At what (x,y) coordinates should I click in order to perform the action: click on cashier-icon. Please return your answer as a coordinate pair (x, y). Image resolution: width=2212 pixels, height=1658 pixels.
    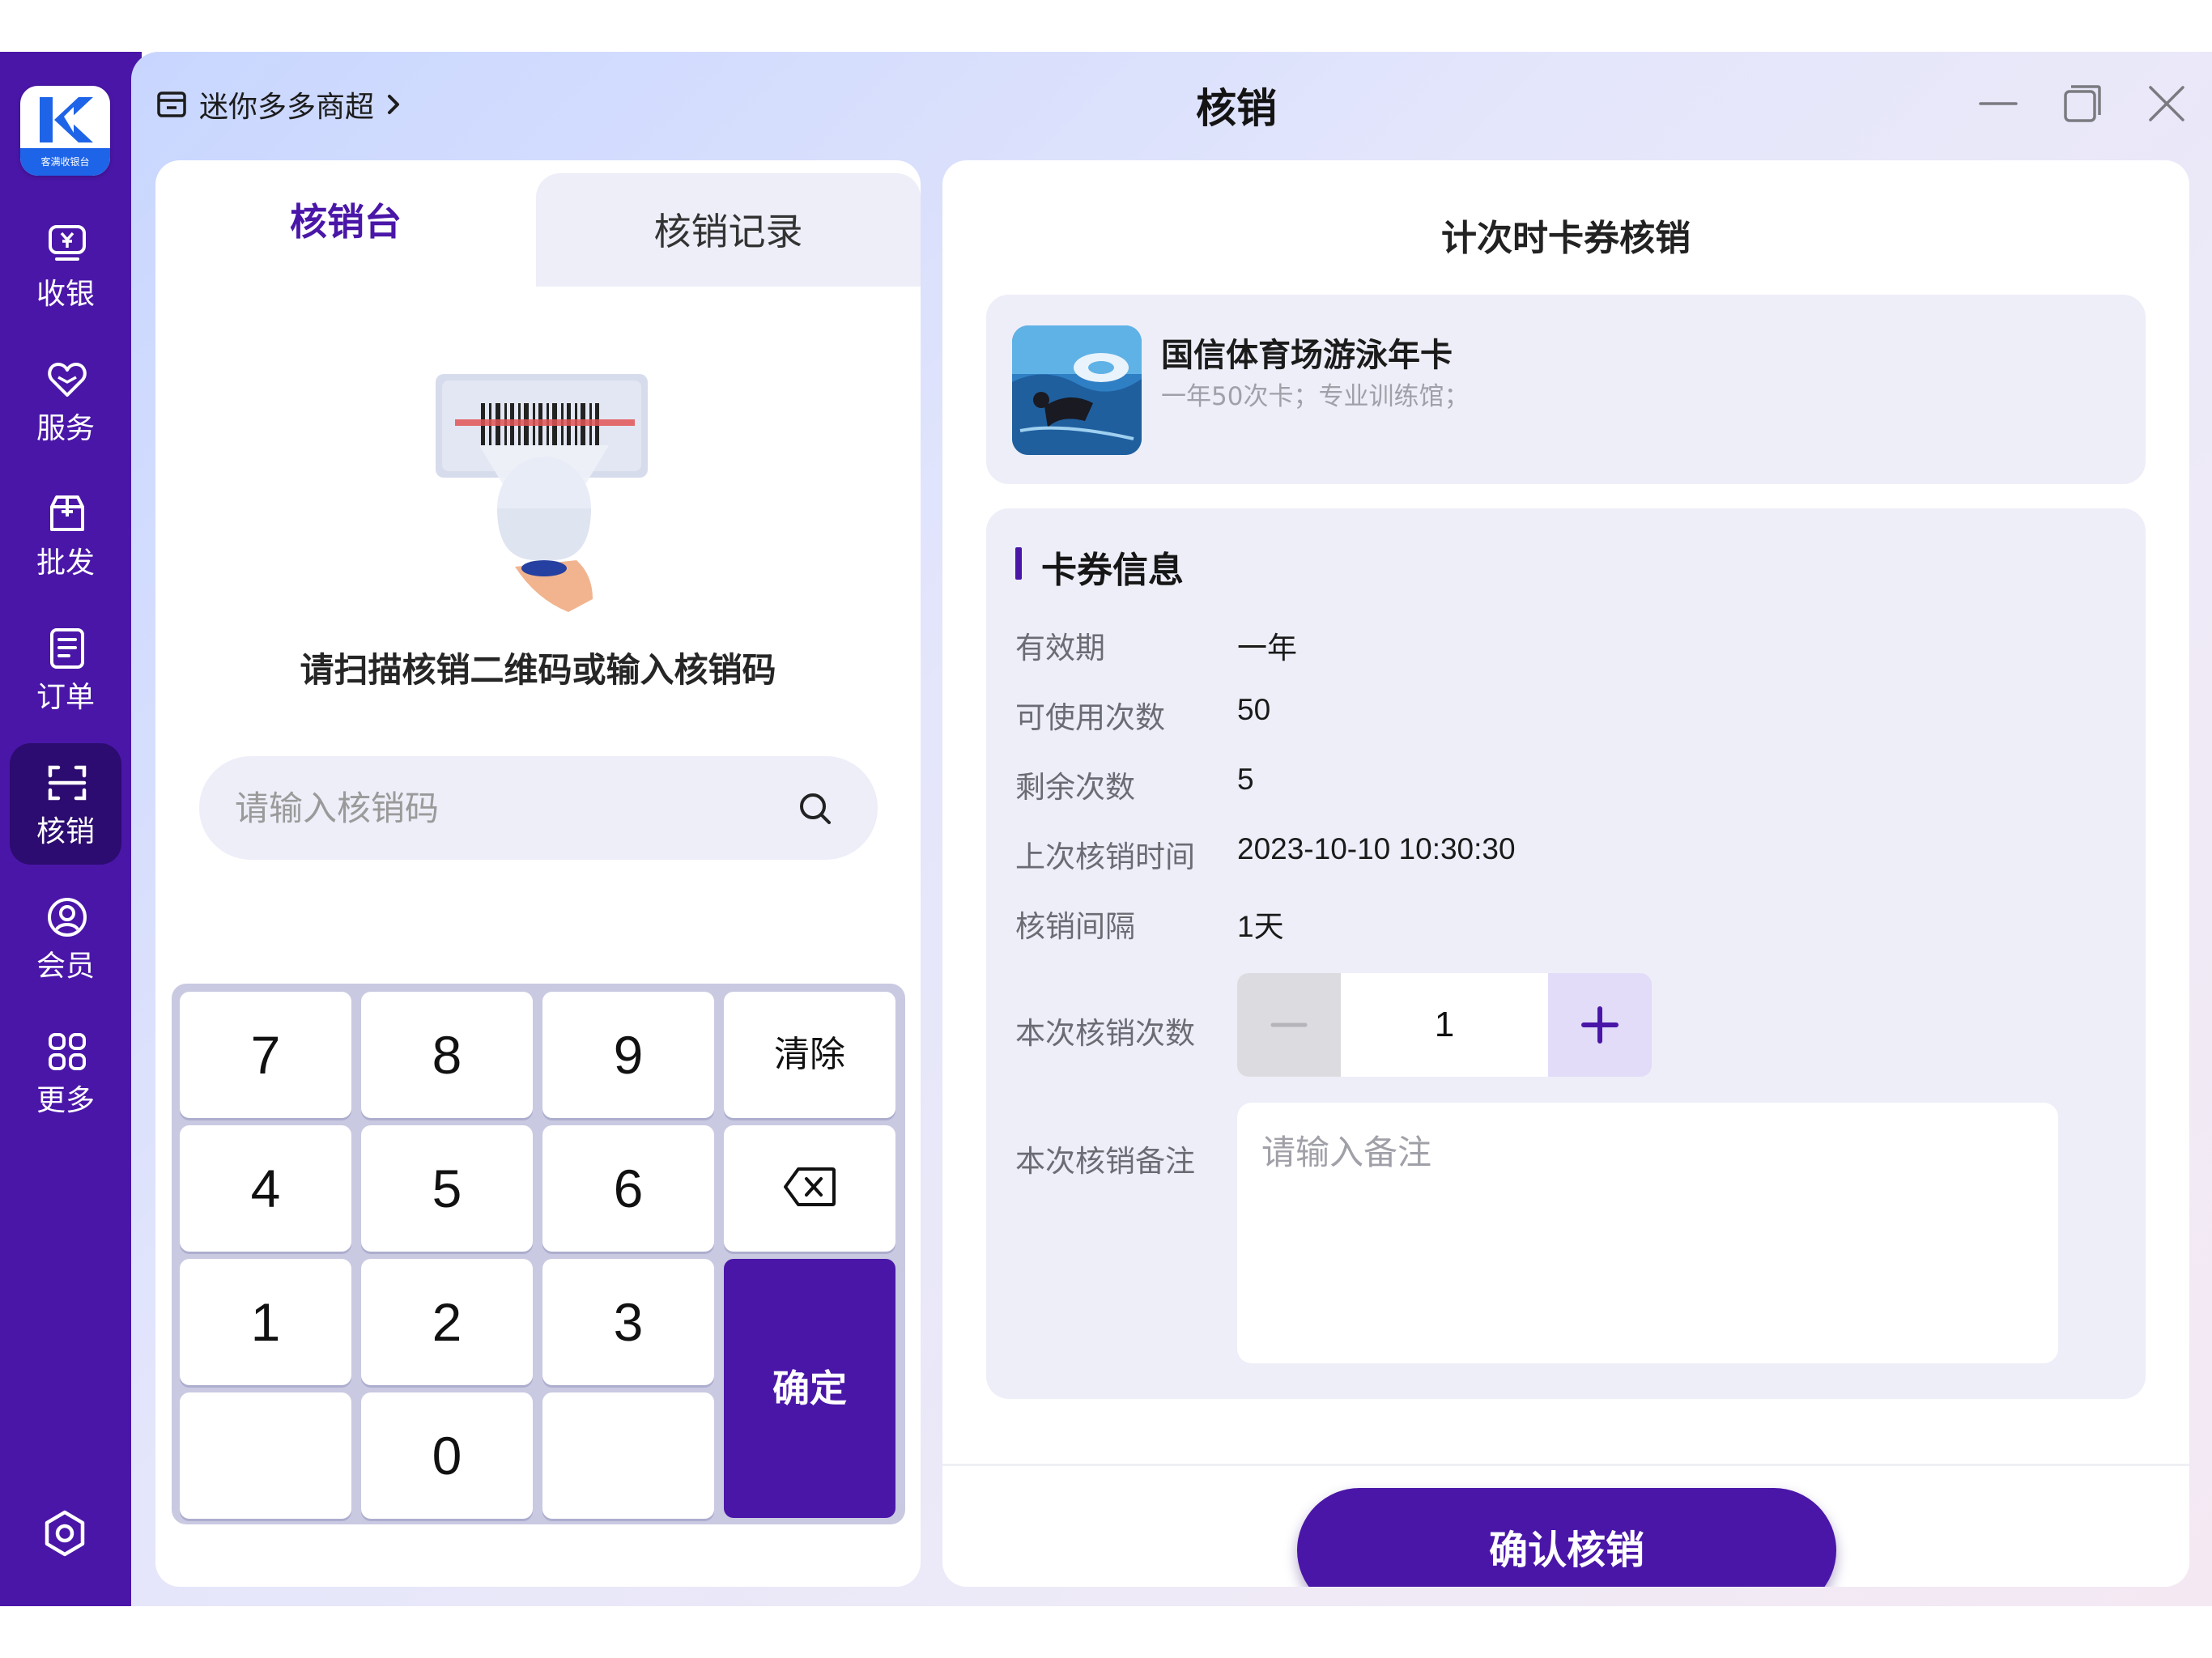
    Looking at the image, I should click on (67, 243).